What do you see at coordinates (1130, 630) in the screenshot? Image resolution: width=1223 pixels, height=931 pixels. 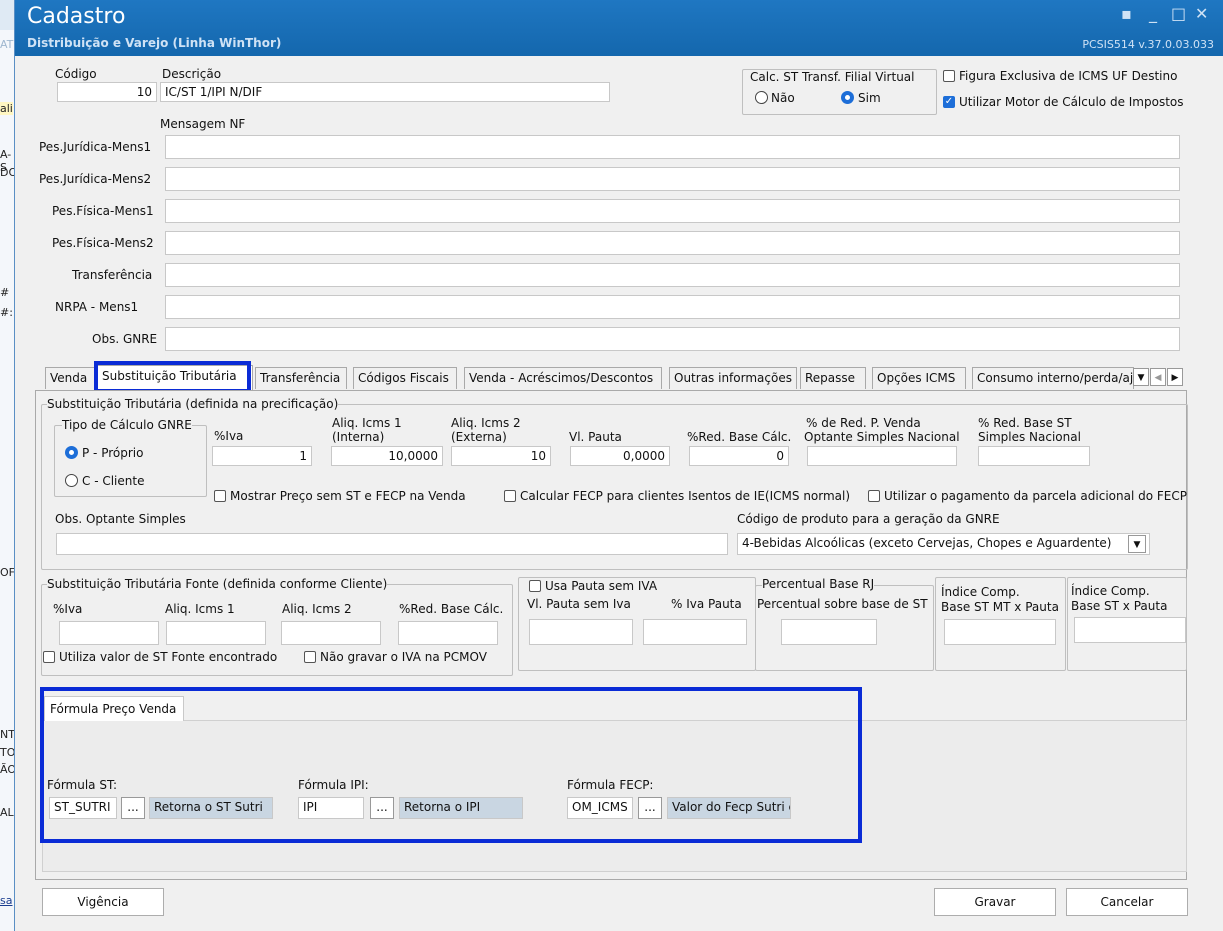 I see `indice-input` at bounding box center [1130, 630].